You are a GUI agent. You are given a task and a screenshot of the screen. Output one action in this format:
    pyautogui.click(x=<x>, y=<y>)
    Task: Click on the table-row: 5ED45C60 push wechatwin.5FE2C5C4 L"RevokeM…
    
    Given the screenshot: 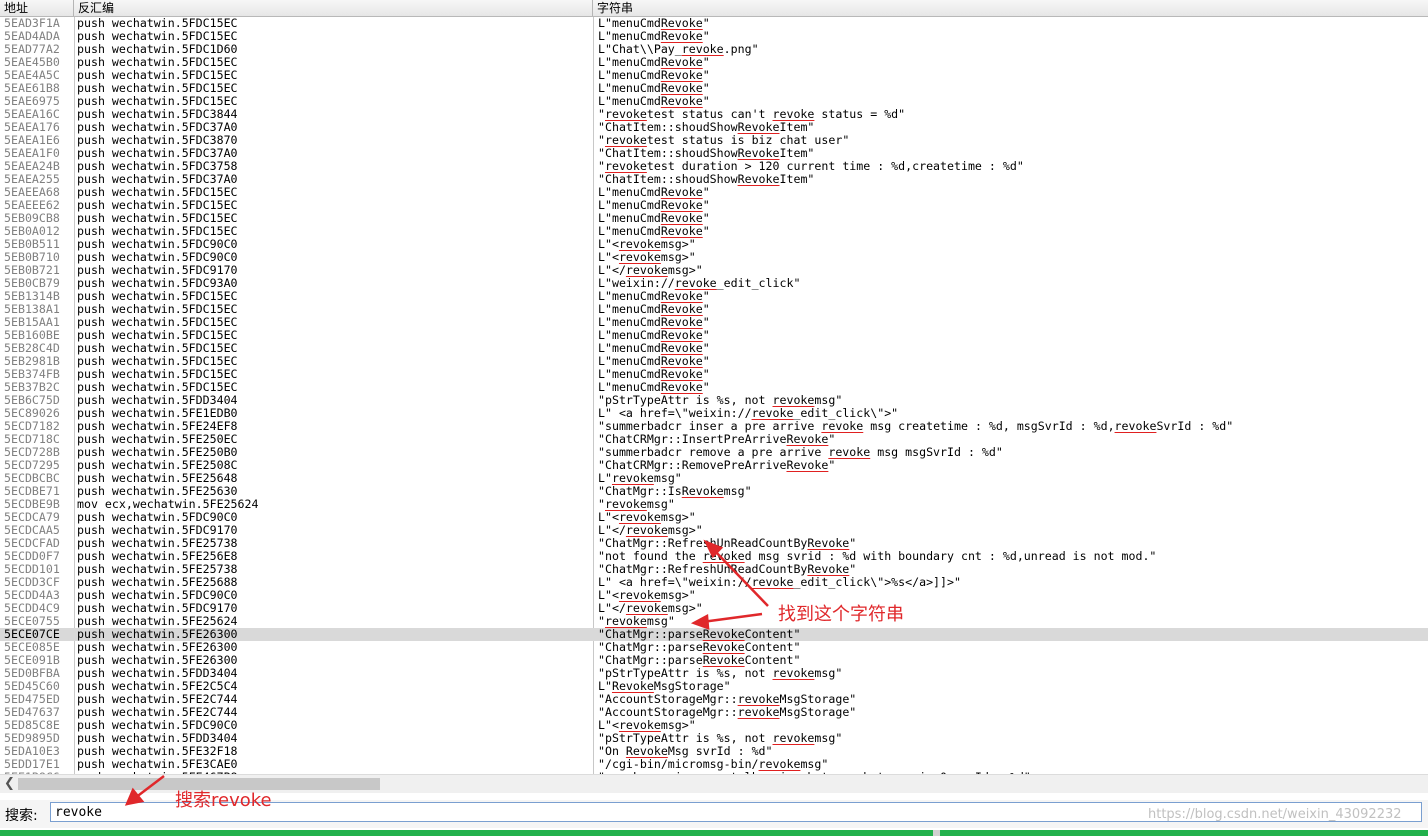 What is the action you would take?
    pyautogui.click(x=714, y=686)
    